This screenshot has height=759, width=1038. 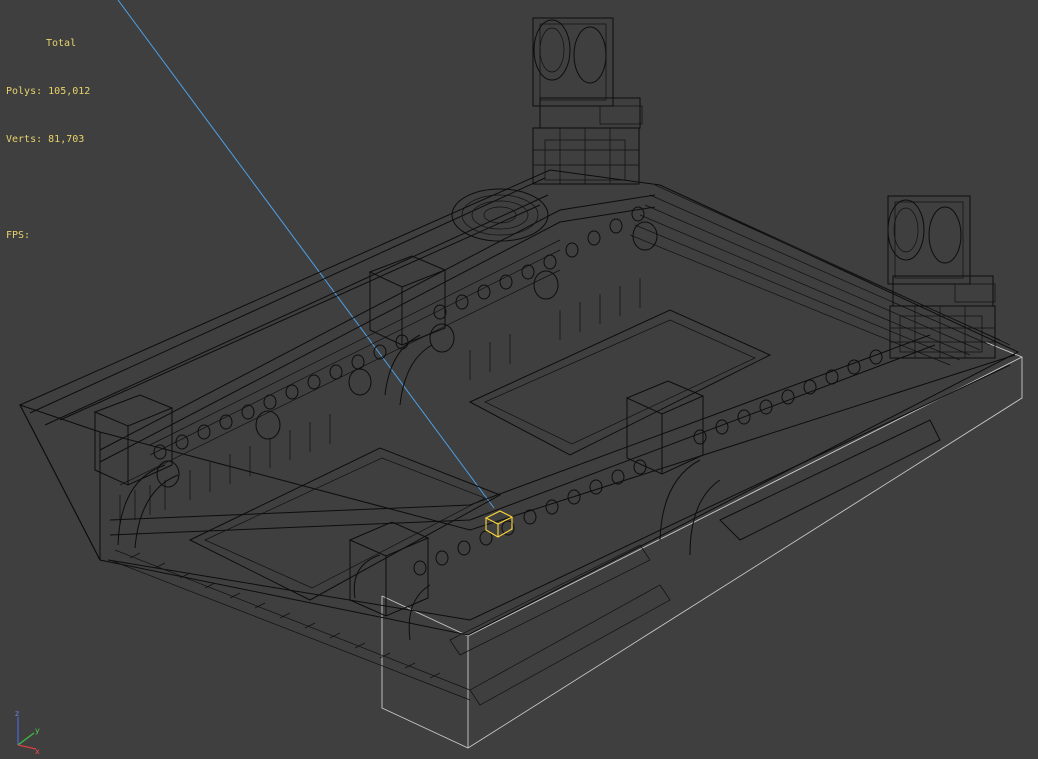 What do you see at coordinates (587, 101) in the screenshot?
I see `mech-tower-left` at bounding box center [587, 101].